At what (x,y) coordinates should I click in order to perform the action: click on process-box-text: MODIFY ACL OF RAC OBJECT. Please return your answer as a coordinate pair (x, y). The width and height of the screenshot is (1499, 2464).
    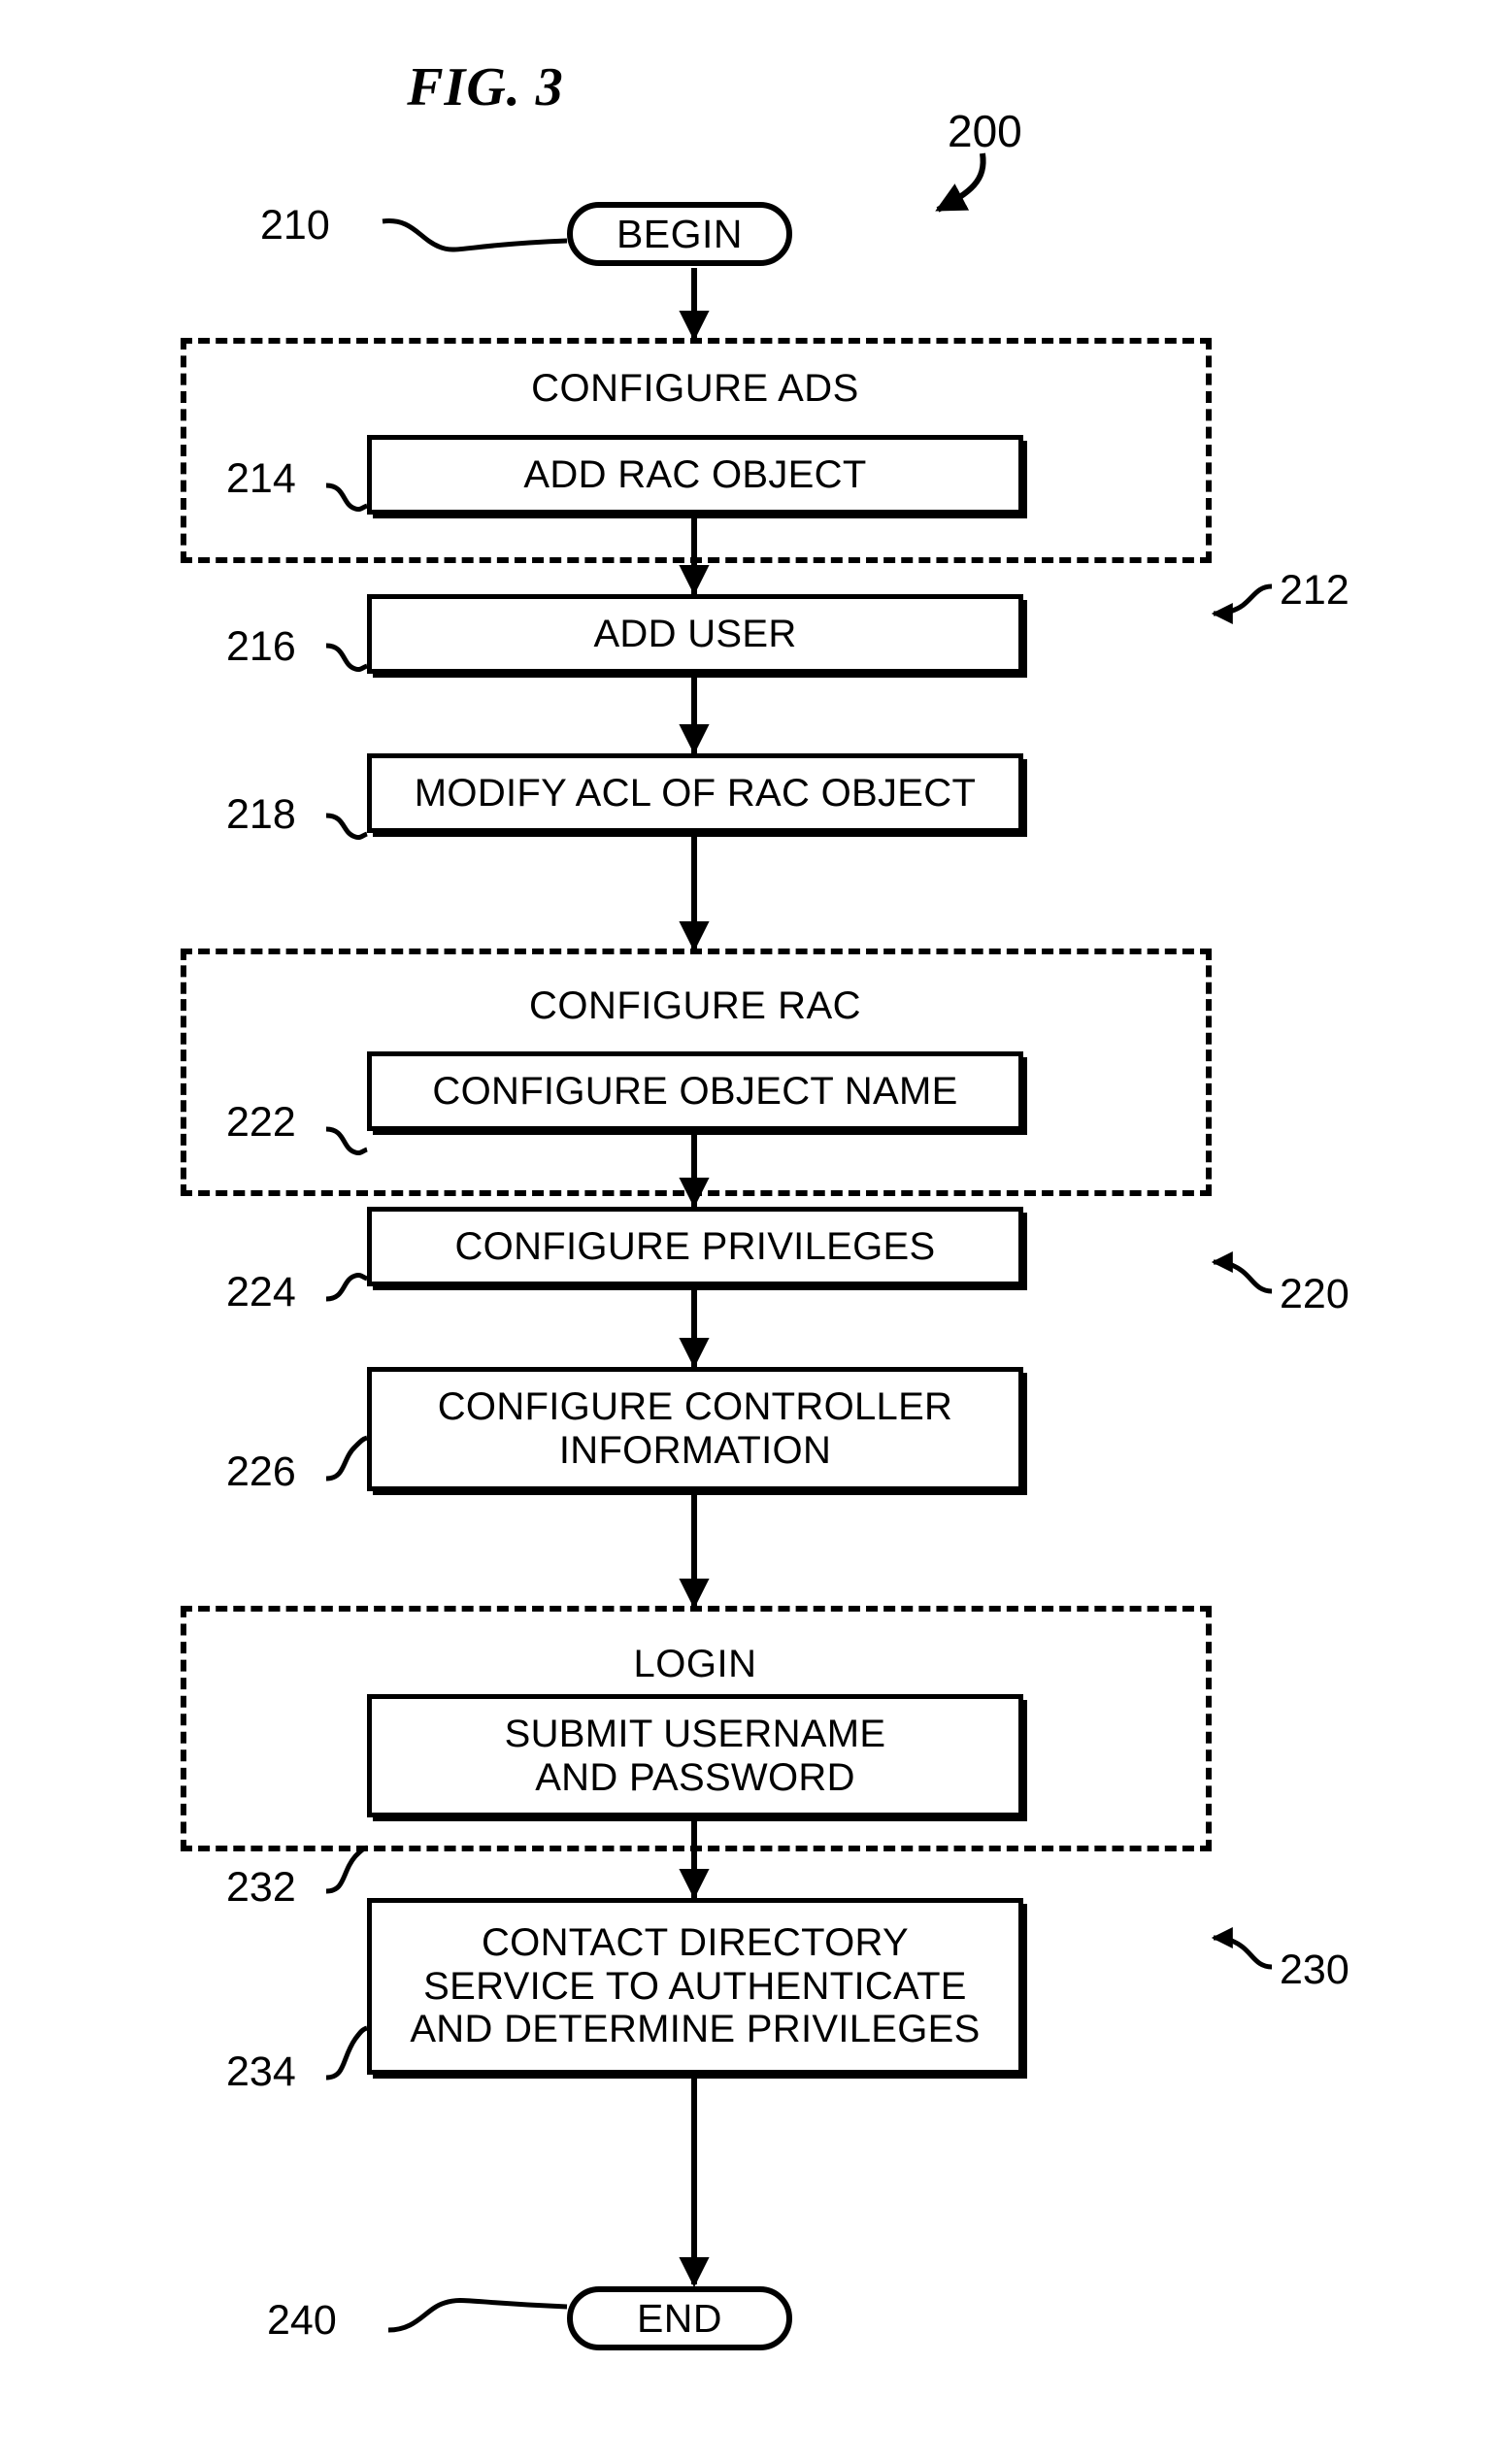
    Looking at the image, I should click on (695, 794).